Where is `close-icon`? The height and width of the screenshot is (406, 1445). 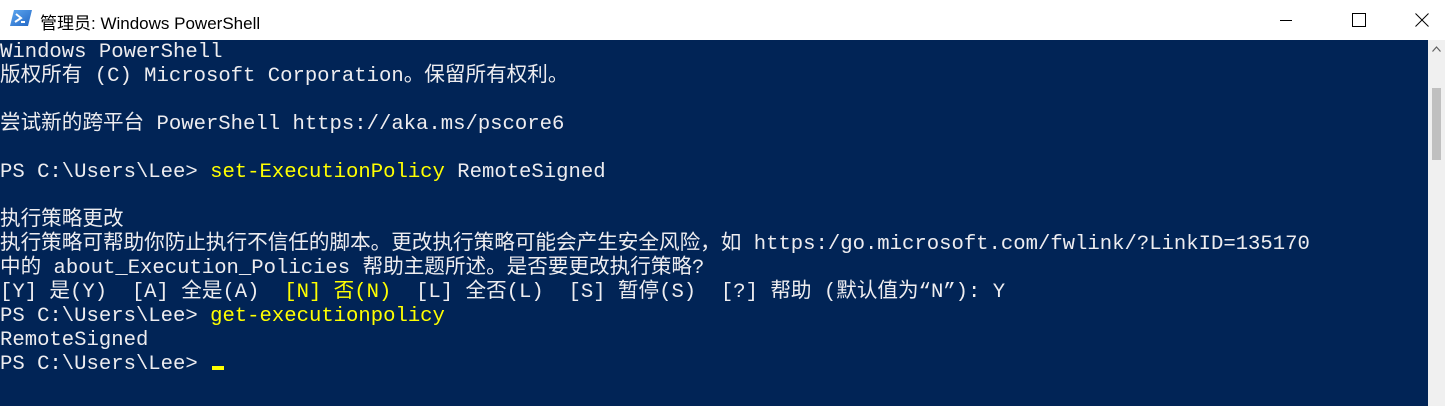 close-icon is located at coordinates (1422, 20).